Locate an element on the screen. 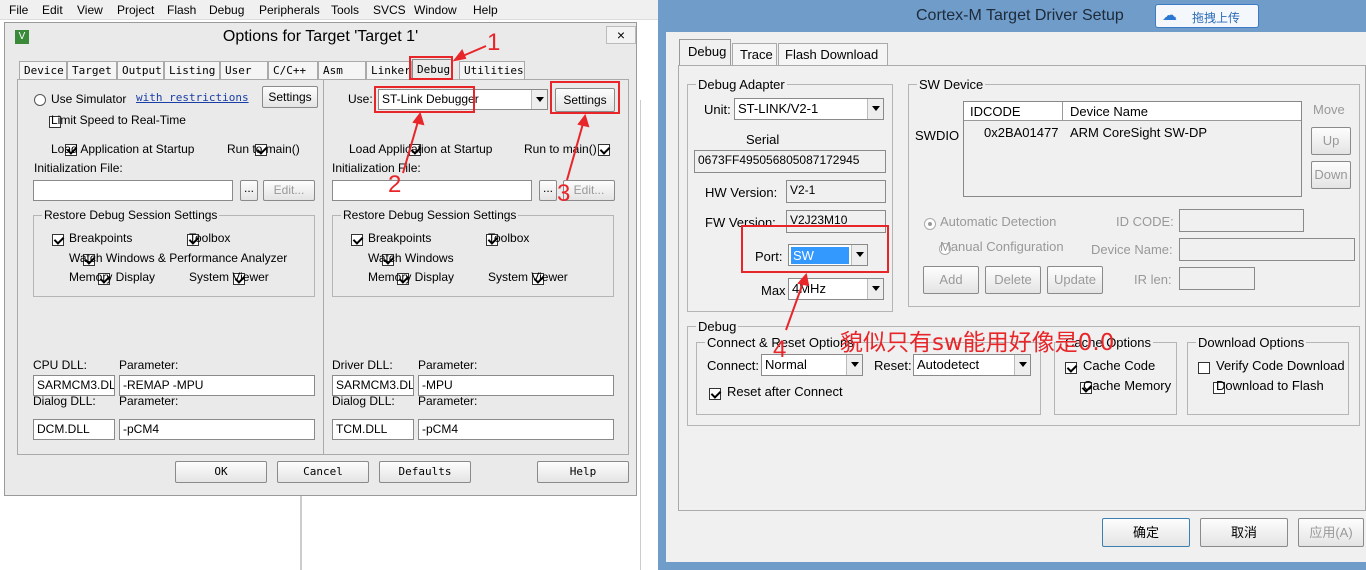  cloud-icon: ☁ is located at coordinates (1169, 15).